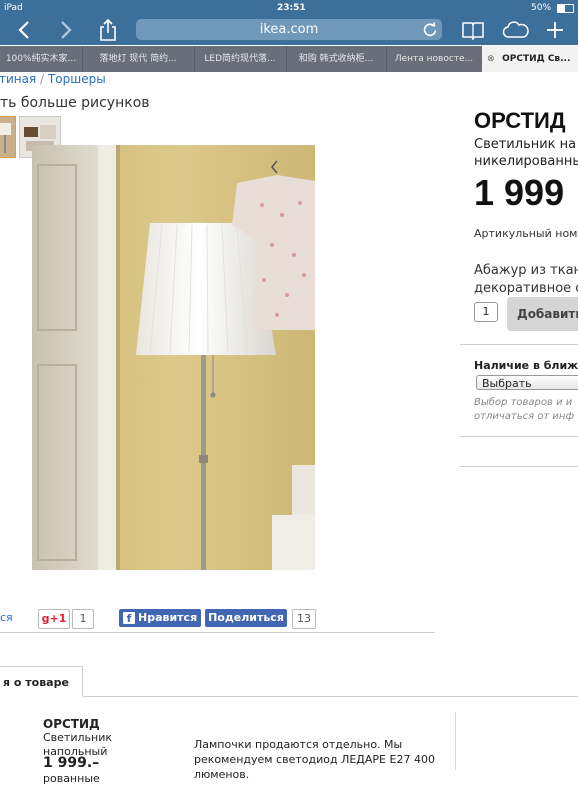 This screenshot has height=785, width=578. What do you see at coordinates (526, 161) in the screenshot?
I see `product-desc-line2: никелированны` at bounding box center [526, 161].